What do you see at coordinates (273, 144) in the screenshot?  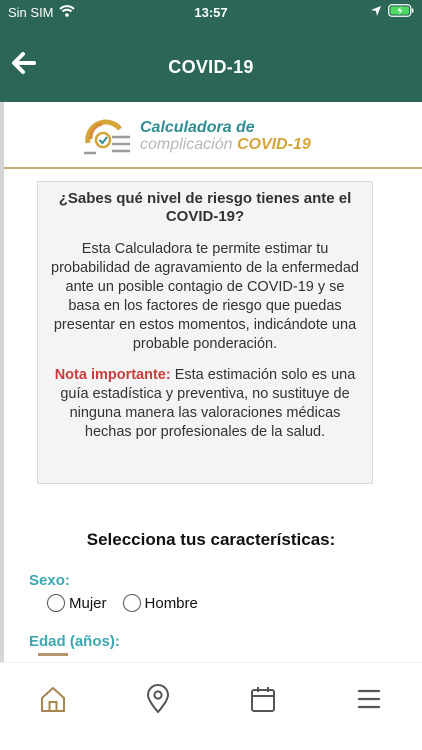 I see `logo-line2-highlight: COVID-19` at bounding box center [273, 144].